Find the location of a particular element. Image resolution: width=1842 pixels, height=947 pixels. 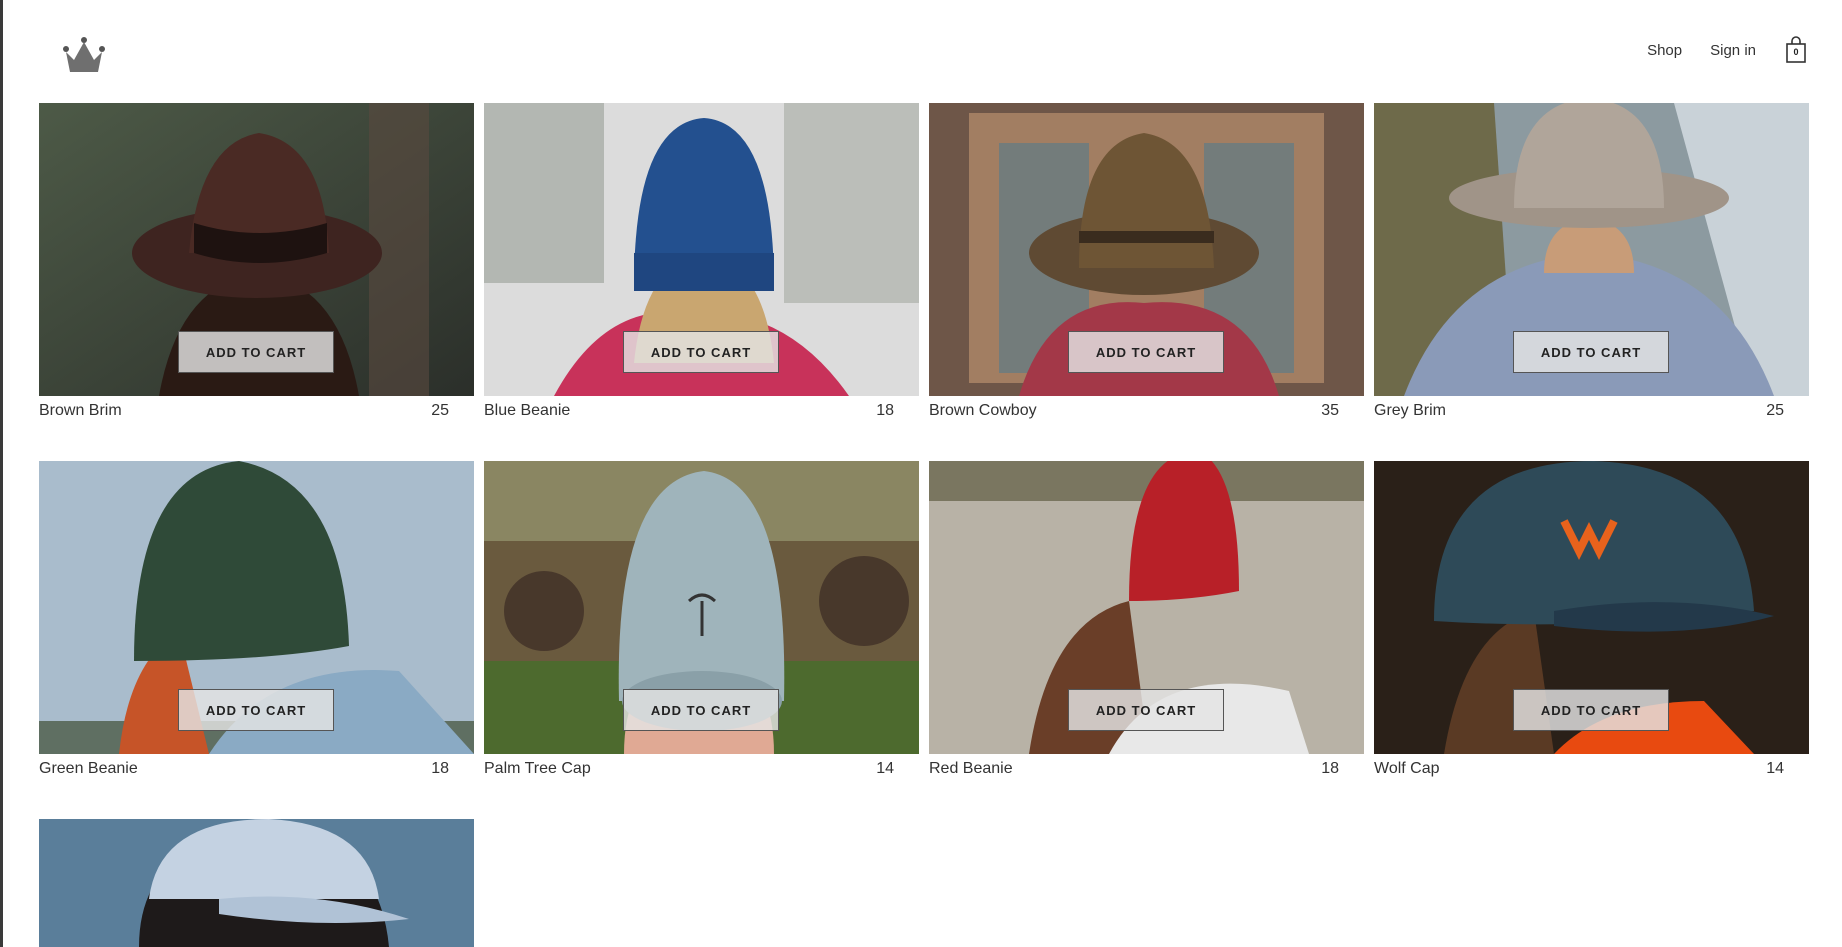

window-edge is located at coordinates (1, 473).